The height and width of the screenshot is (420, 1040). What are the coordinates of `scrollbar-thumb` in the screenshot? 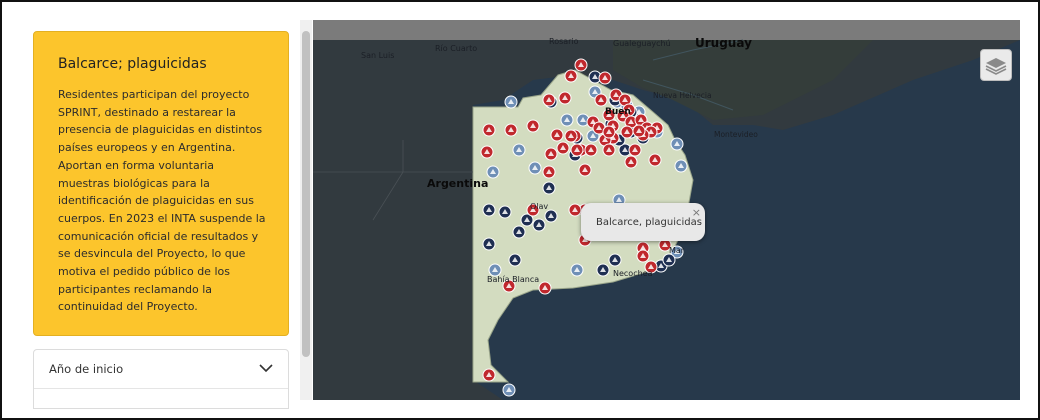 It's located at (306, 194).